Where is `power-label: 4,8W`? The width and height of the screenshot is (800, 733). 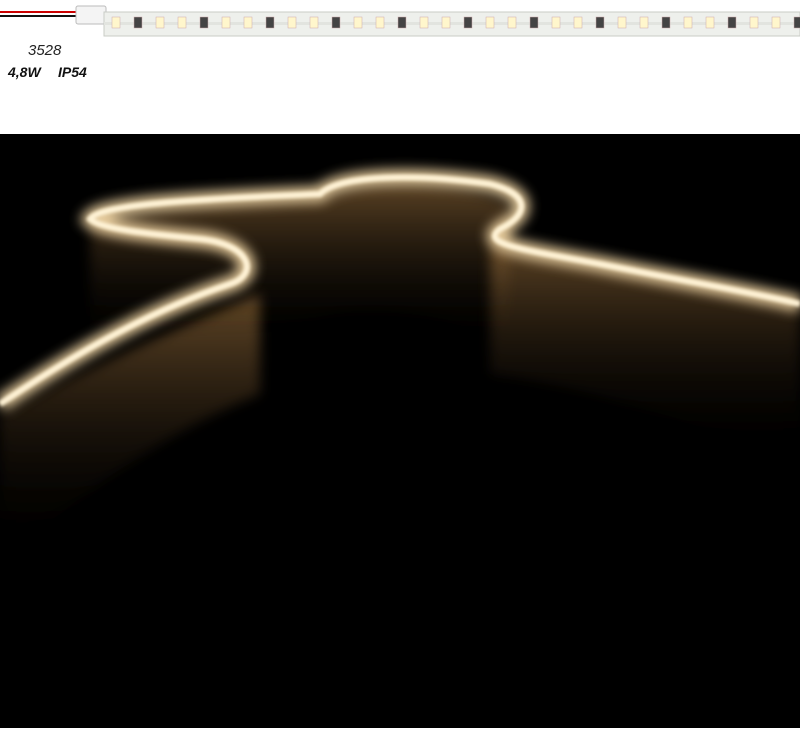 power-label: 4,8W is located at coordinates (24, 72).